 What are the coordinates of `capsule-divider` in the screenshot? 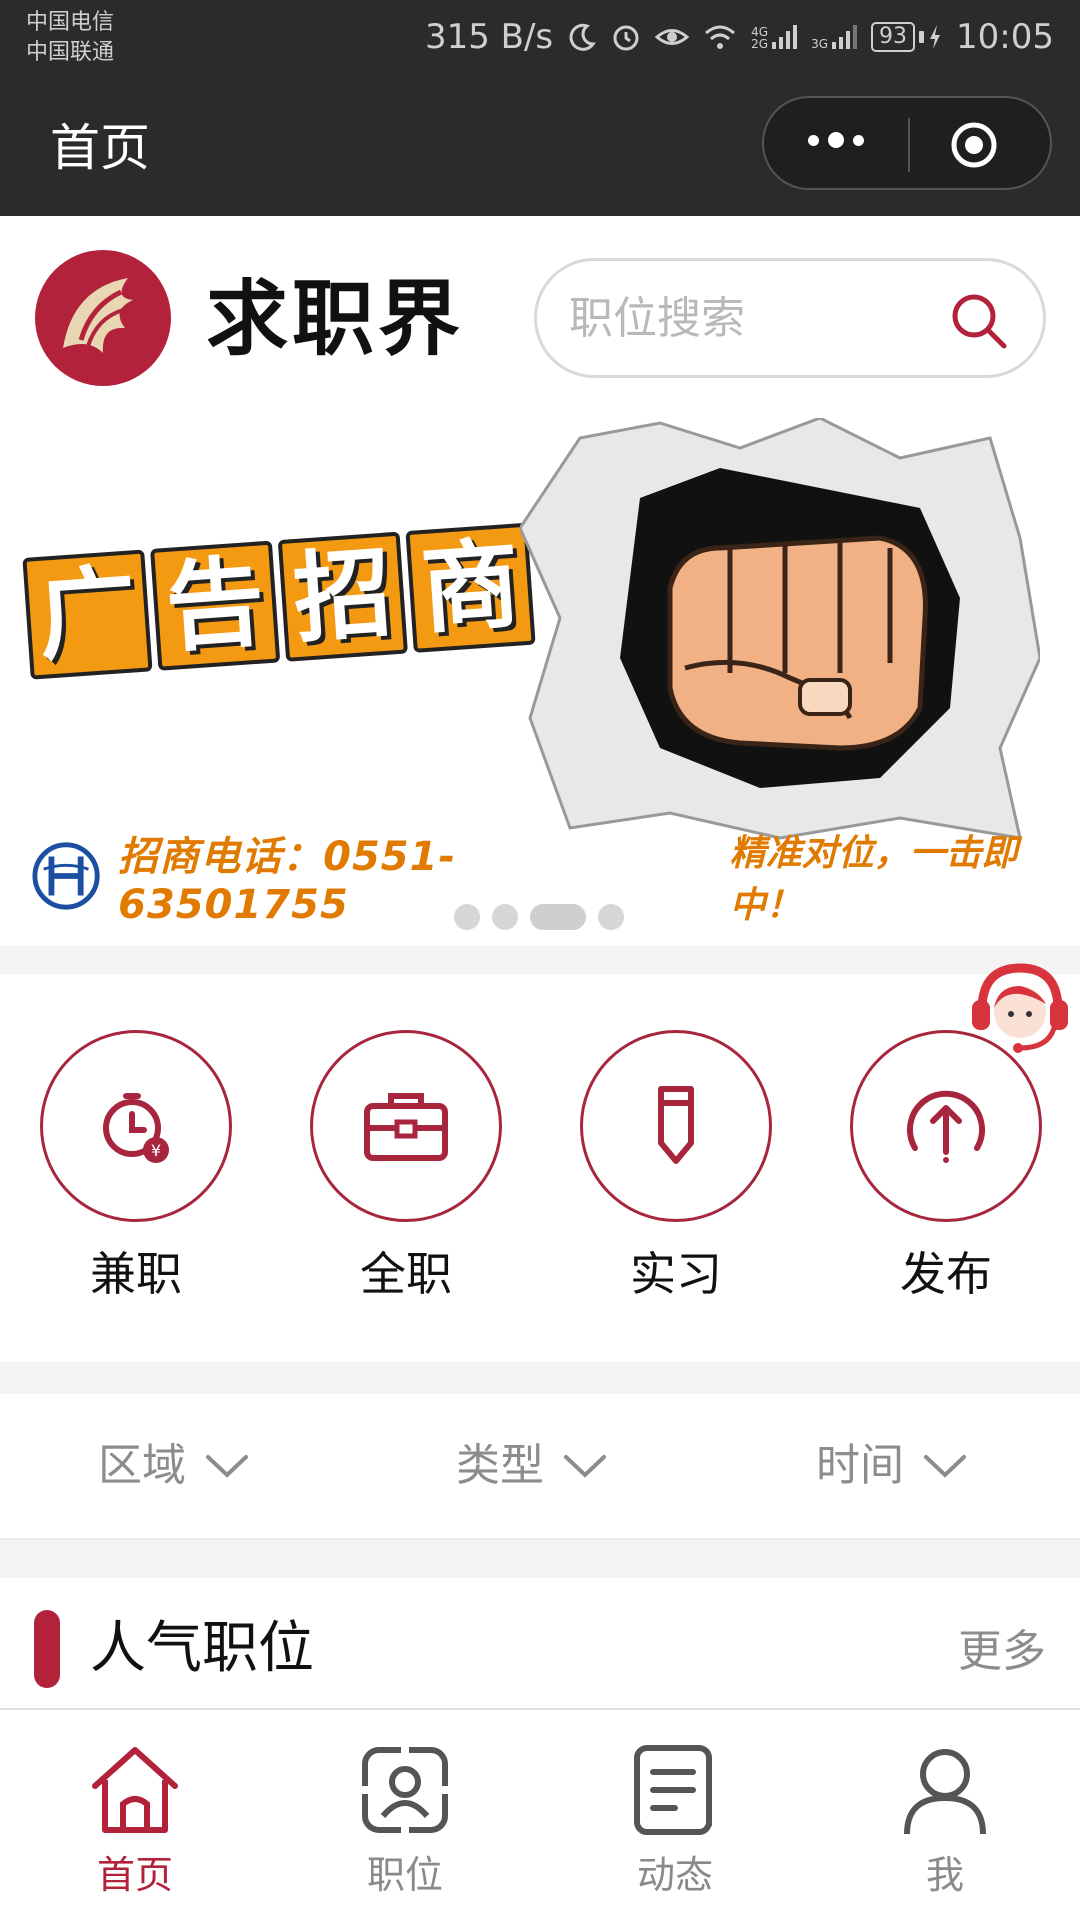 It's located at (909, 145).